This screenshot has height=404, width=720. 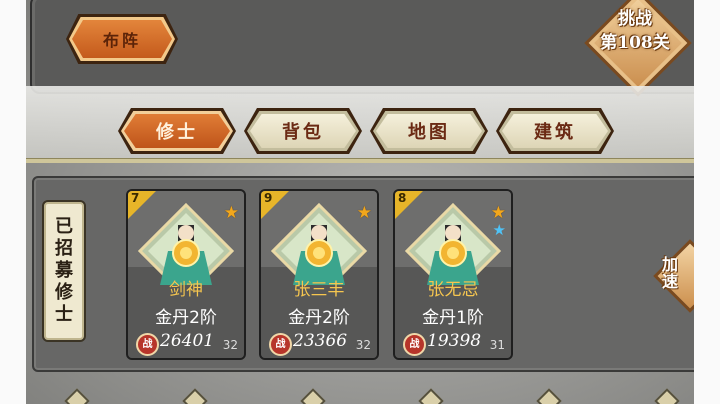 What do you see at coordinates (13, 202) in the screenshot?
I see `left-margin` at bounding box center [13, 202].